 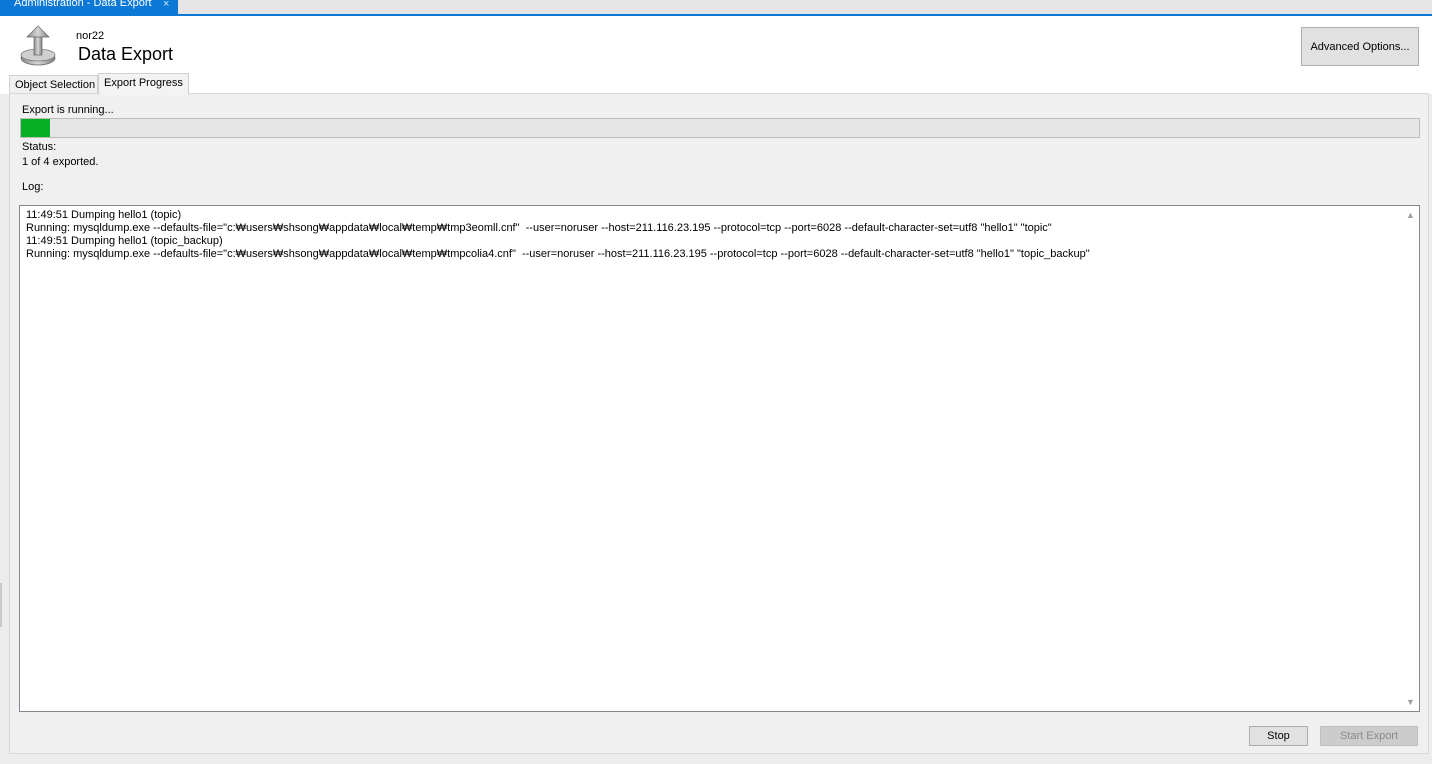 What do you see at coordinates (716, 8) in the screenshot?
I see `document-tabstrip: Administration - Data Export ×` at bounding box center [716, 8].